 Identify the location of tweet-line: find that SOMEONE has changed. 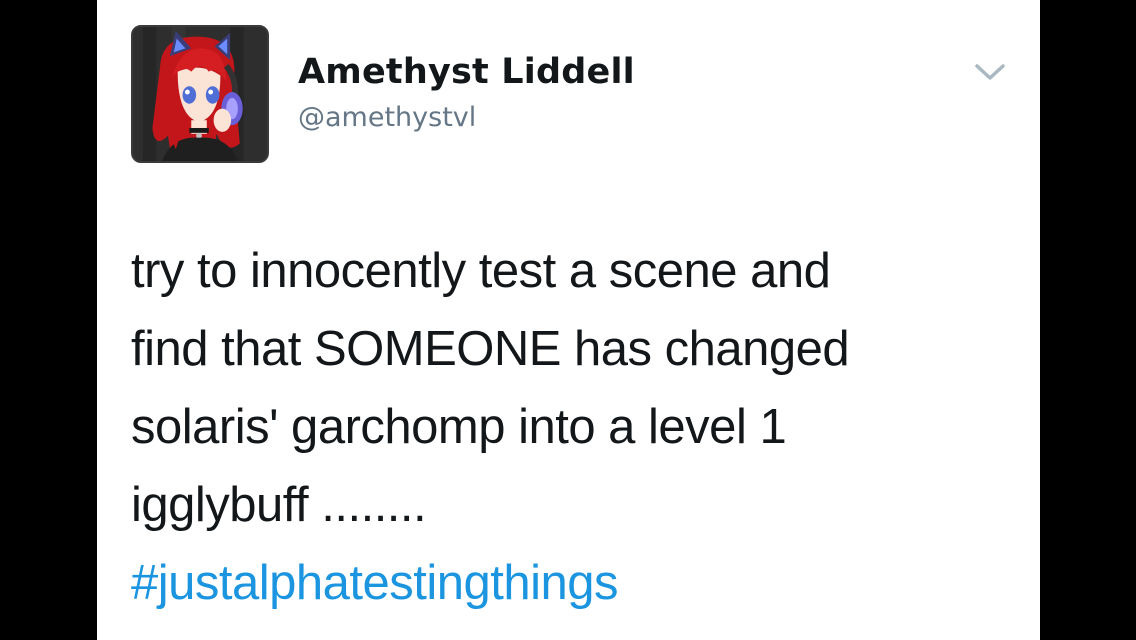
(490, 349).